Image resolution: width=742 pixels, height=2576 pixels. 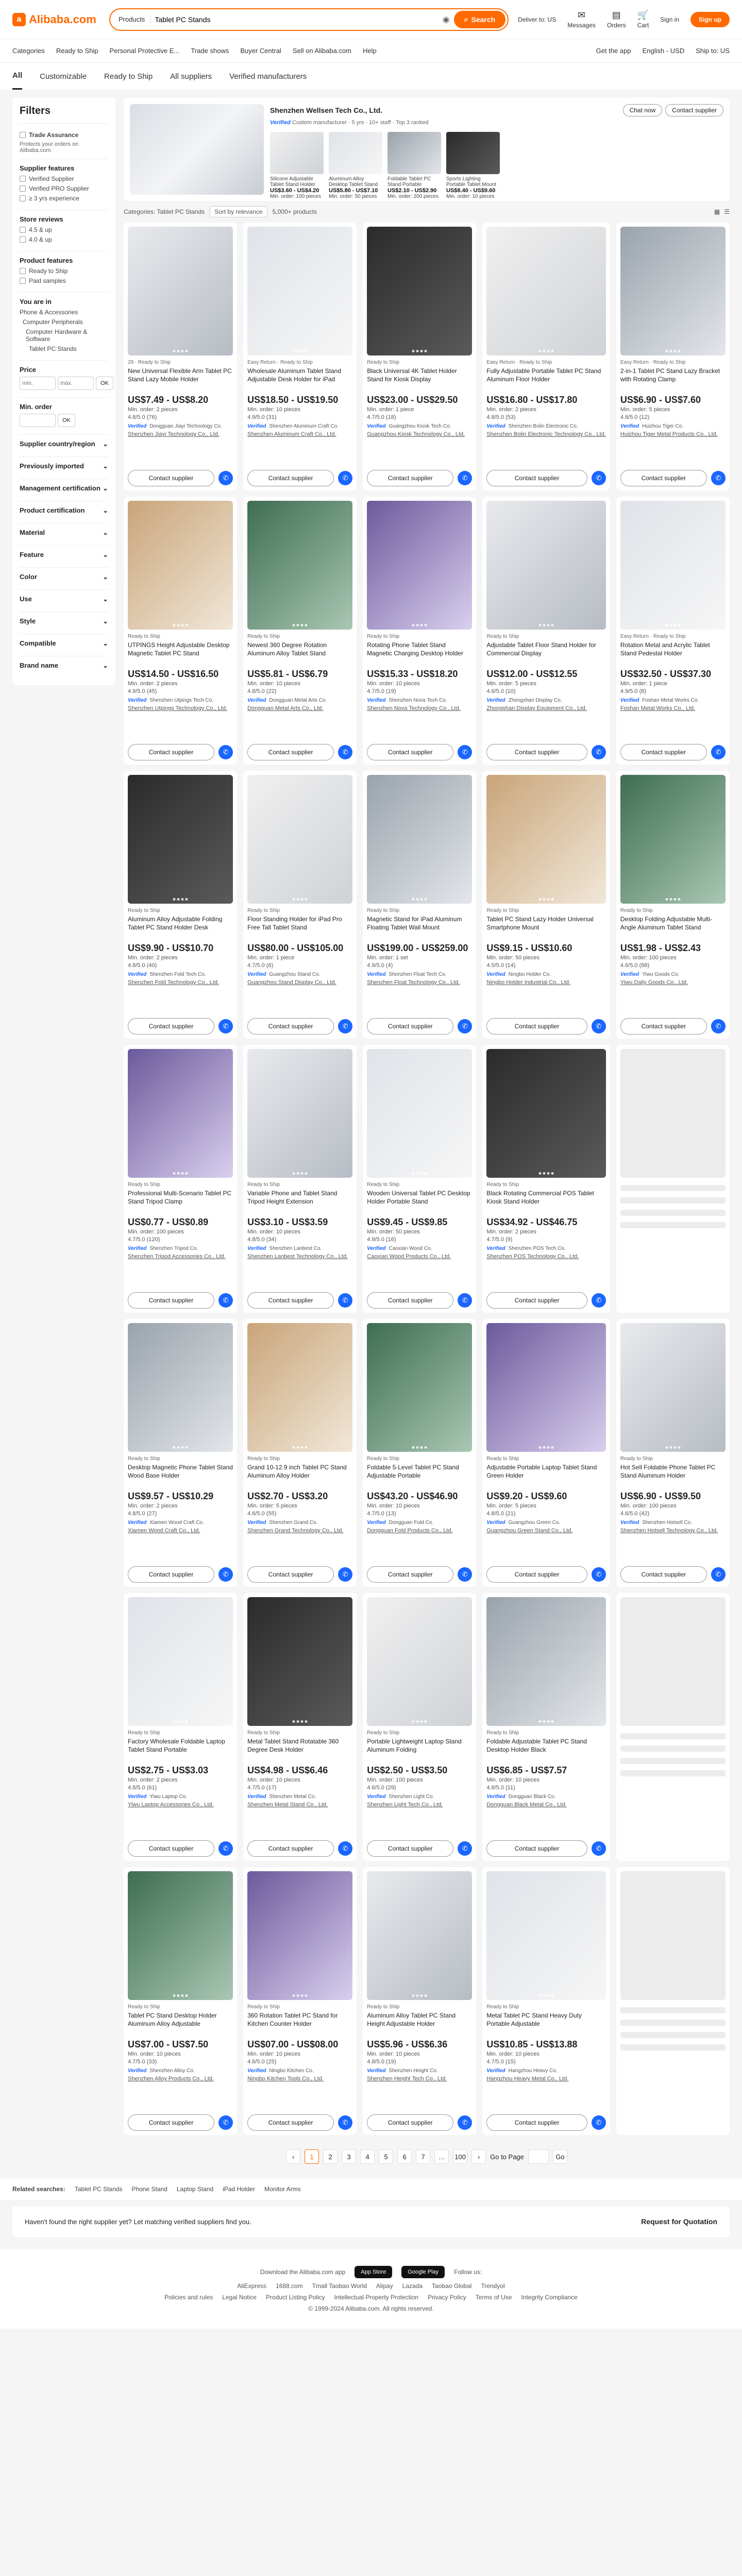 I want to click on footer-link: Taobao Global, so click(x=451, y=2286).